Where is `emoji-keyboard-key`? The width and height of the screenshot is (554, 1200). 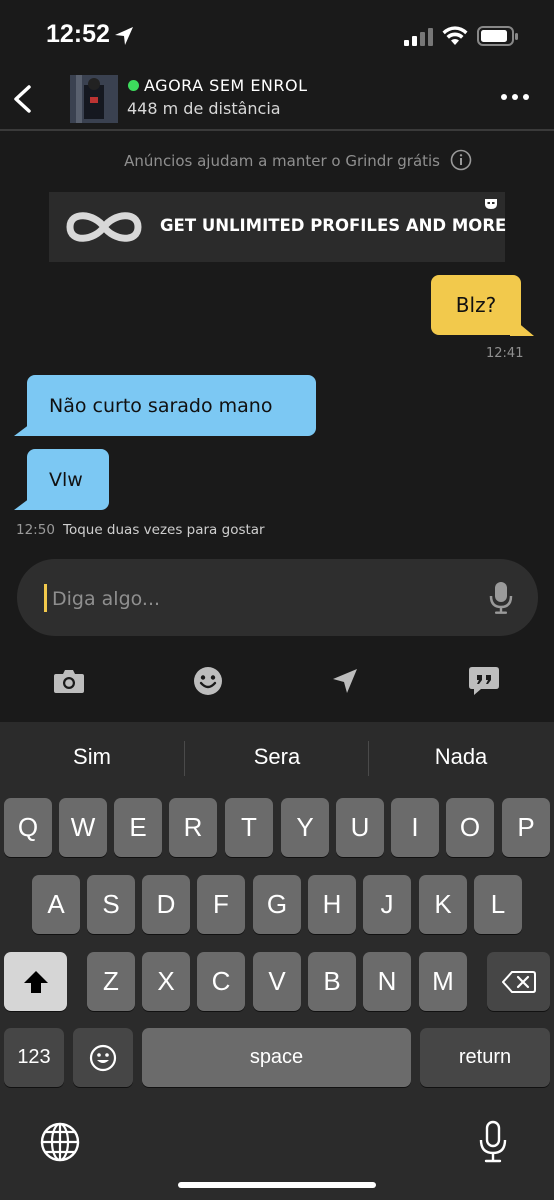
emoji-keyboard-key is located at coordinates (103, 1057).